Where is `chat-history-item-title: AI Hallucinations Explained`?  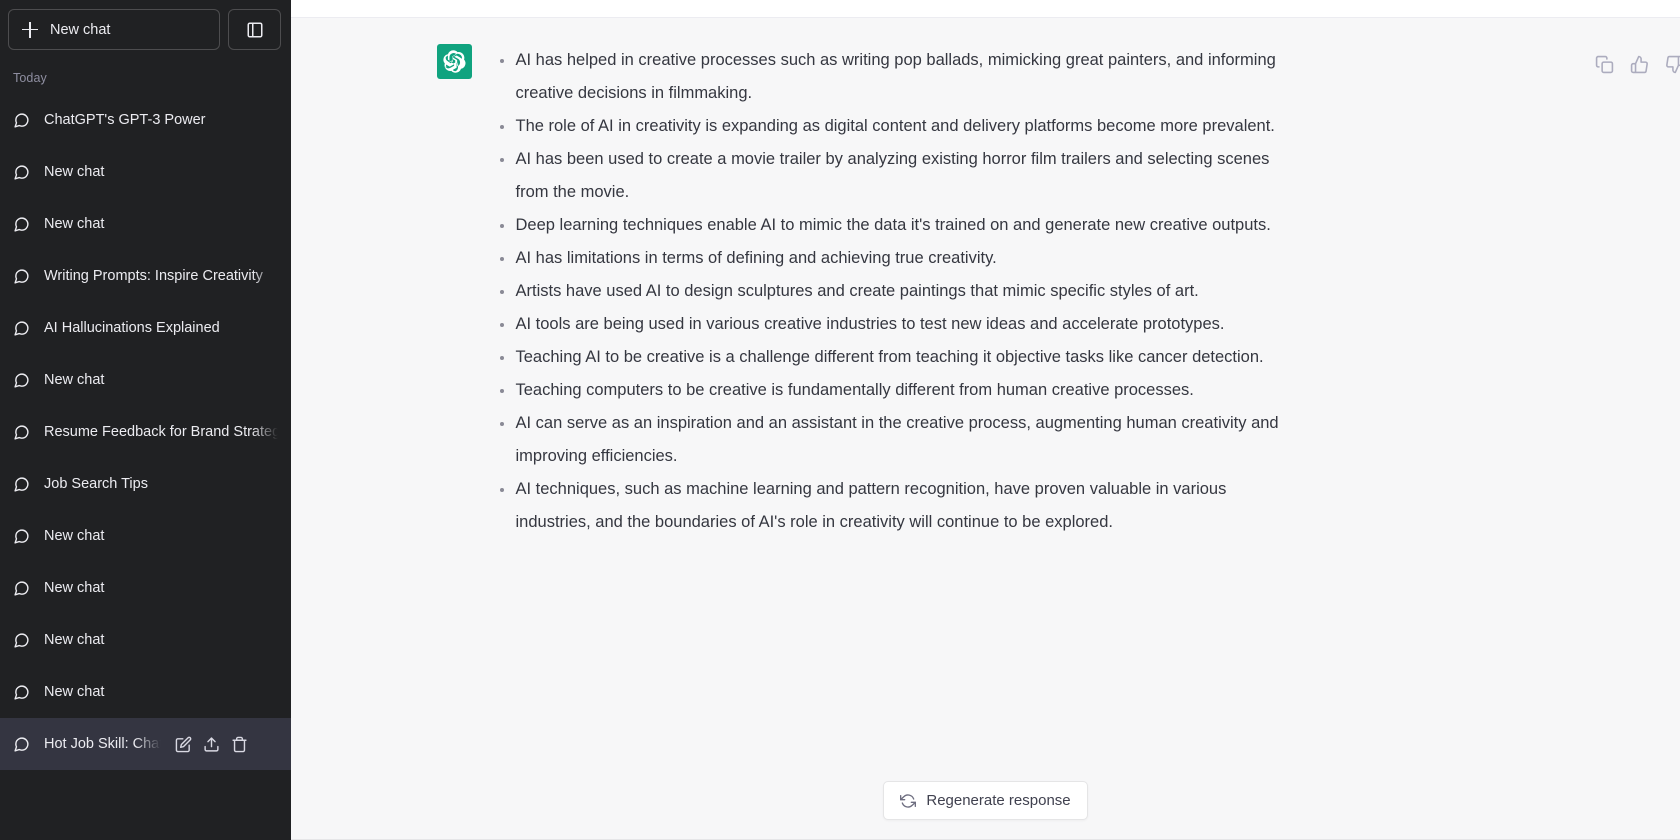 chat-history-item-title: AI Hallucinations Explained is located at coordinates (132, 328).